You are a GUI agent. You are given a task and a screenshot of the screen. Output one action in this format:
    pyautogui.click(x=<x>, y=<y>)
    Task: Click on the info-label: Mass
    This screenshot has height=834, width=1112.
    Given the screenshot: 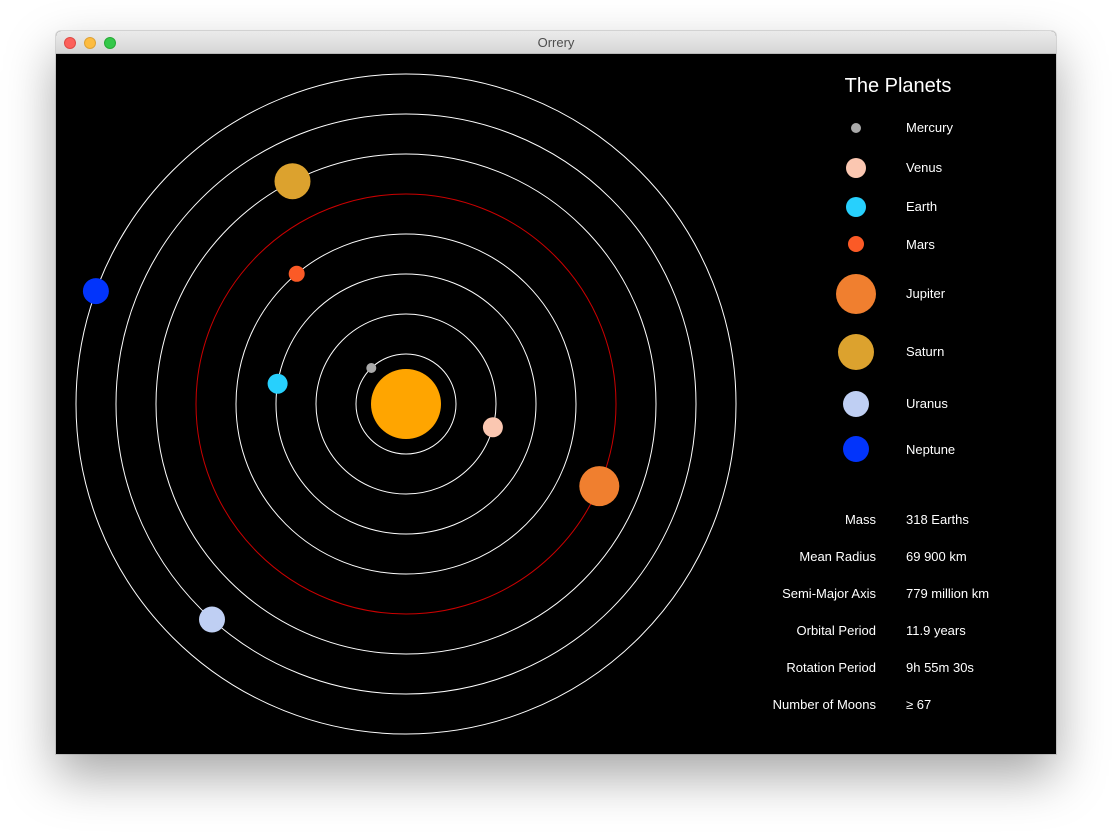 What is the action you would take?
    pyautogui.click(x=860, y=519)
    